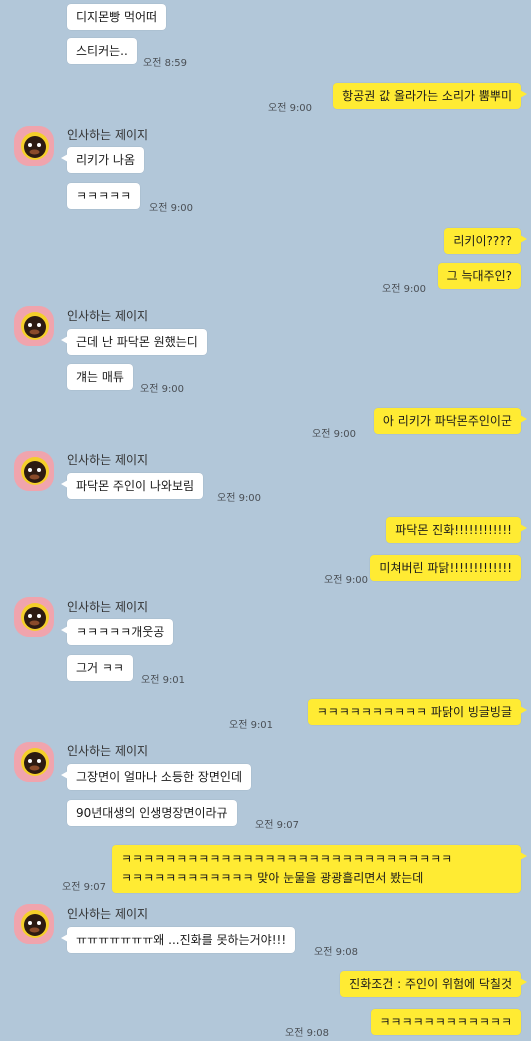 This screenshot has height=1041, width=531. I want to click on message-bubble: 걔는 매튜, so click(100, 377).